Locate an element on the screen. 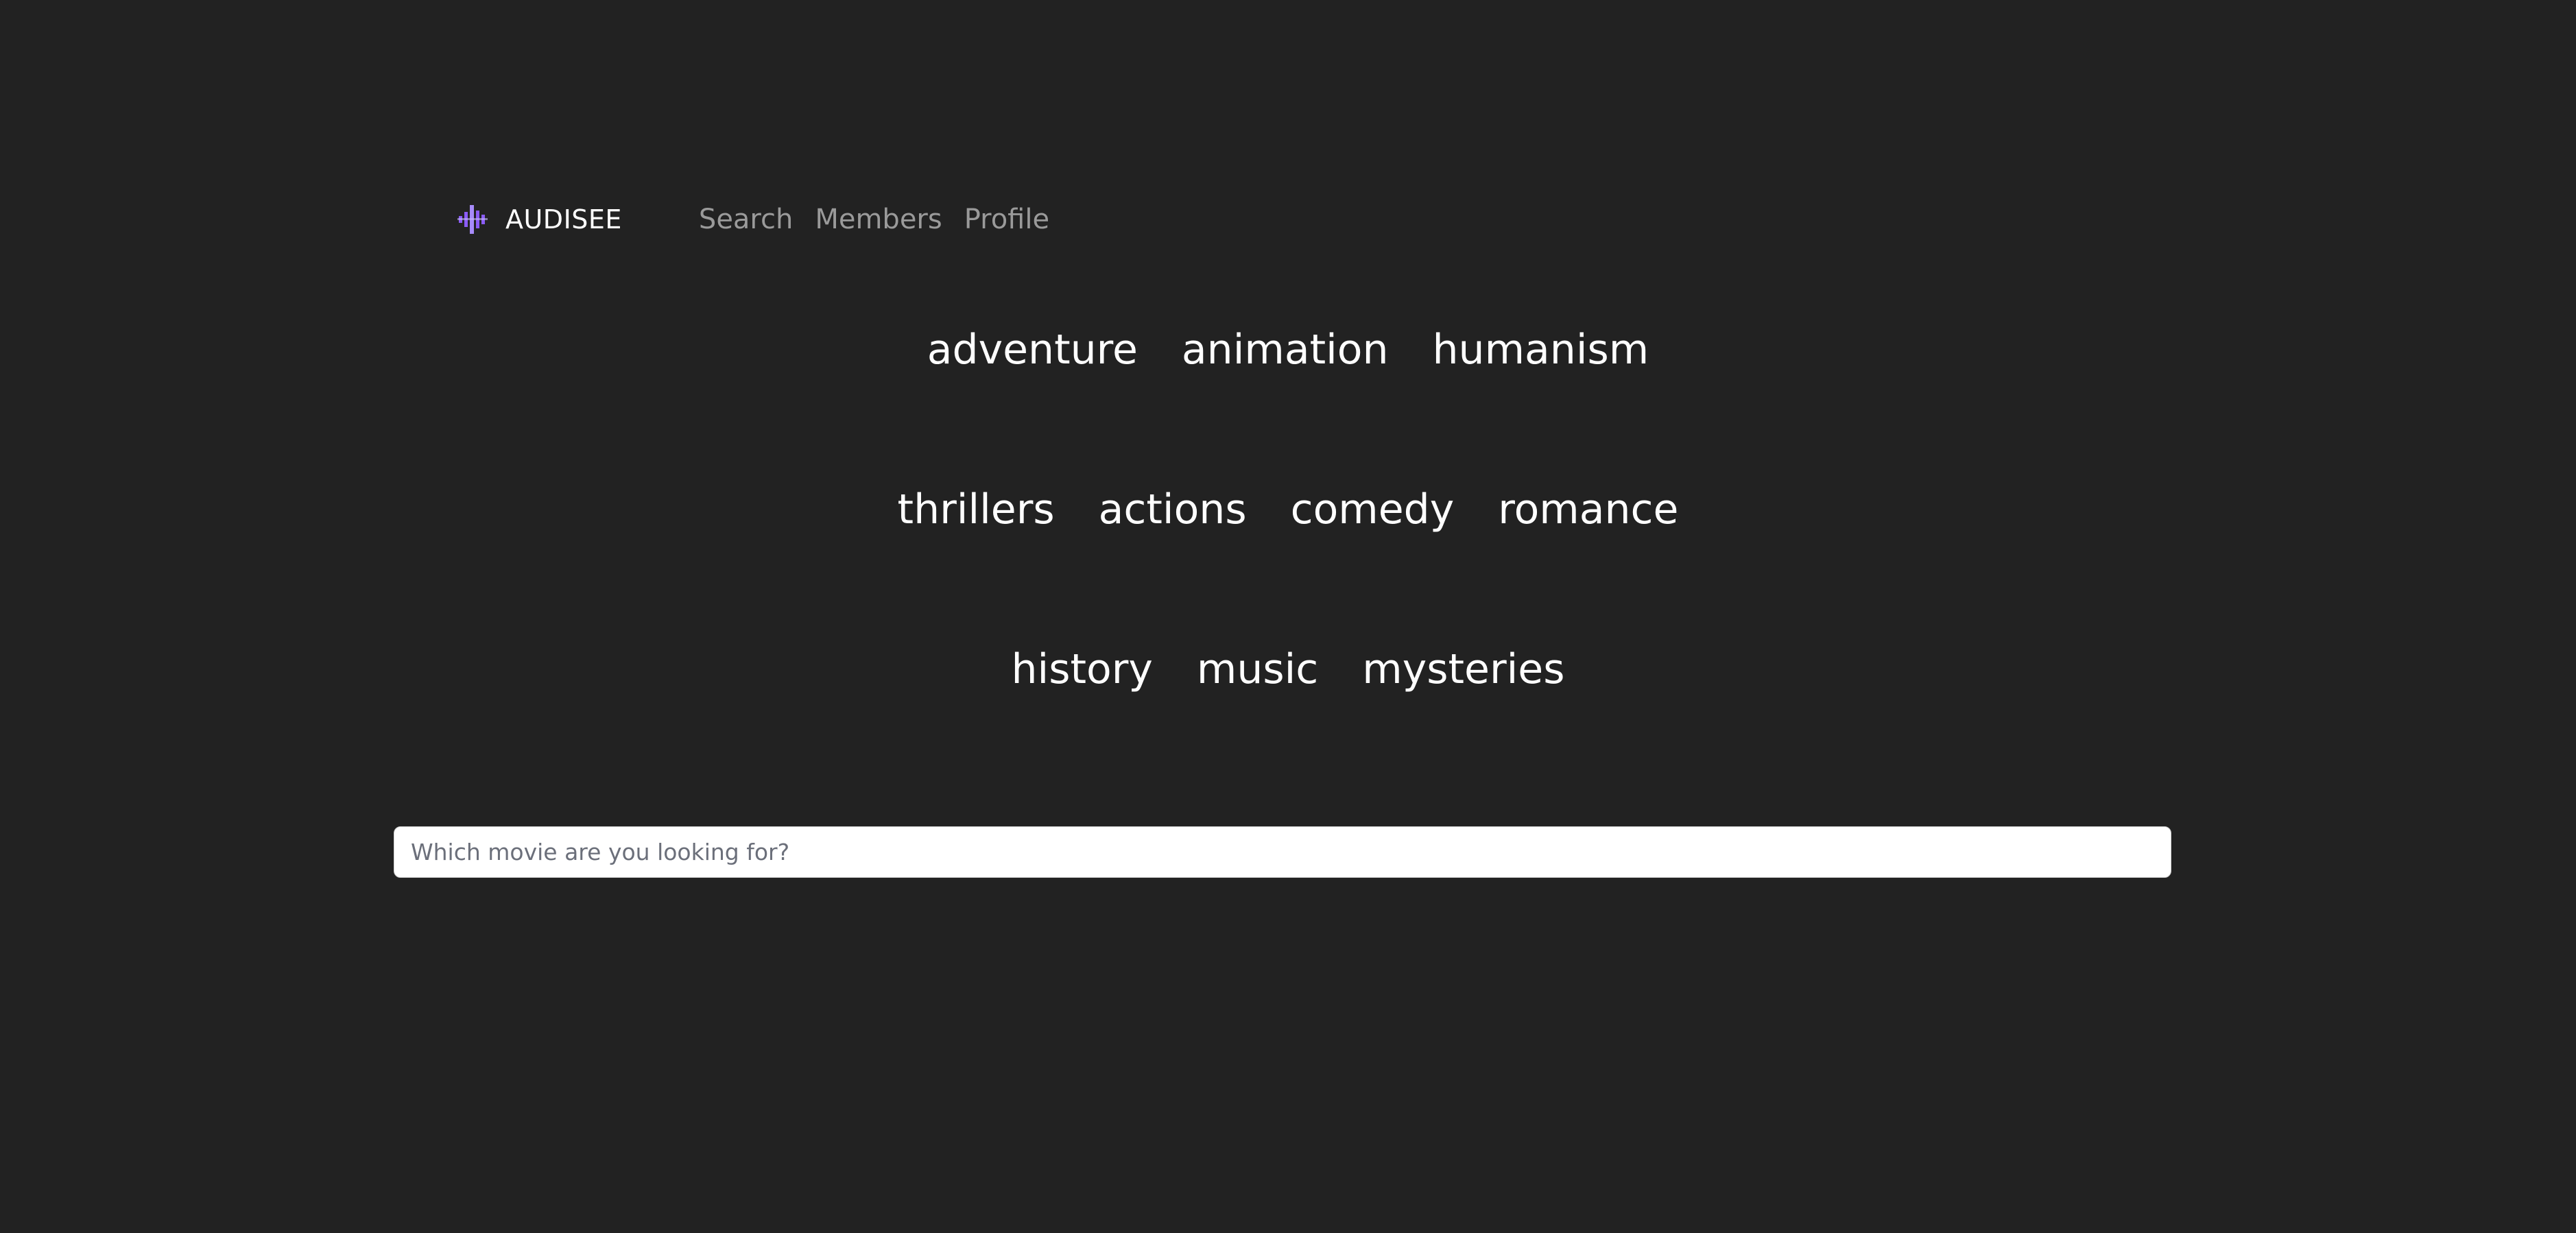  genre-comedy: comedy is located at coordinates (1373, 510).